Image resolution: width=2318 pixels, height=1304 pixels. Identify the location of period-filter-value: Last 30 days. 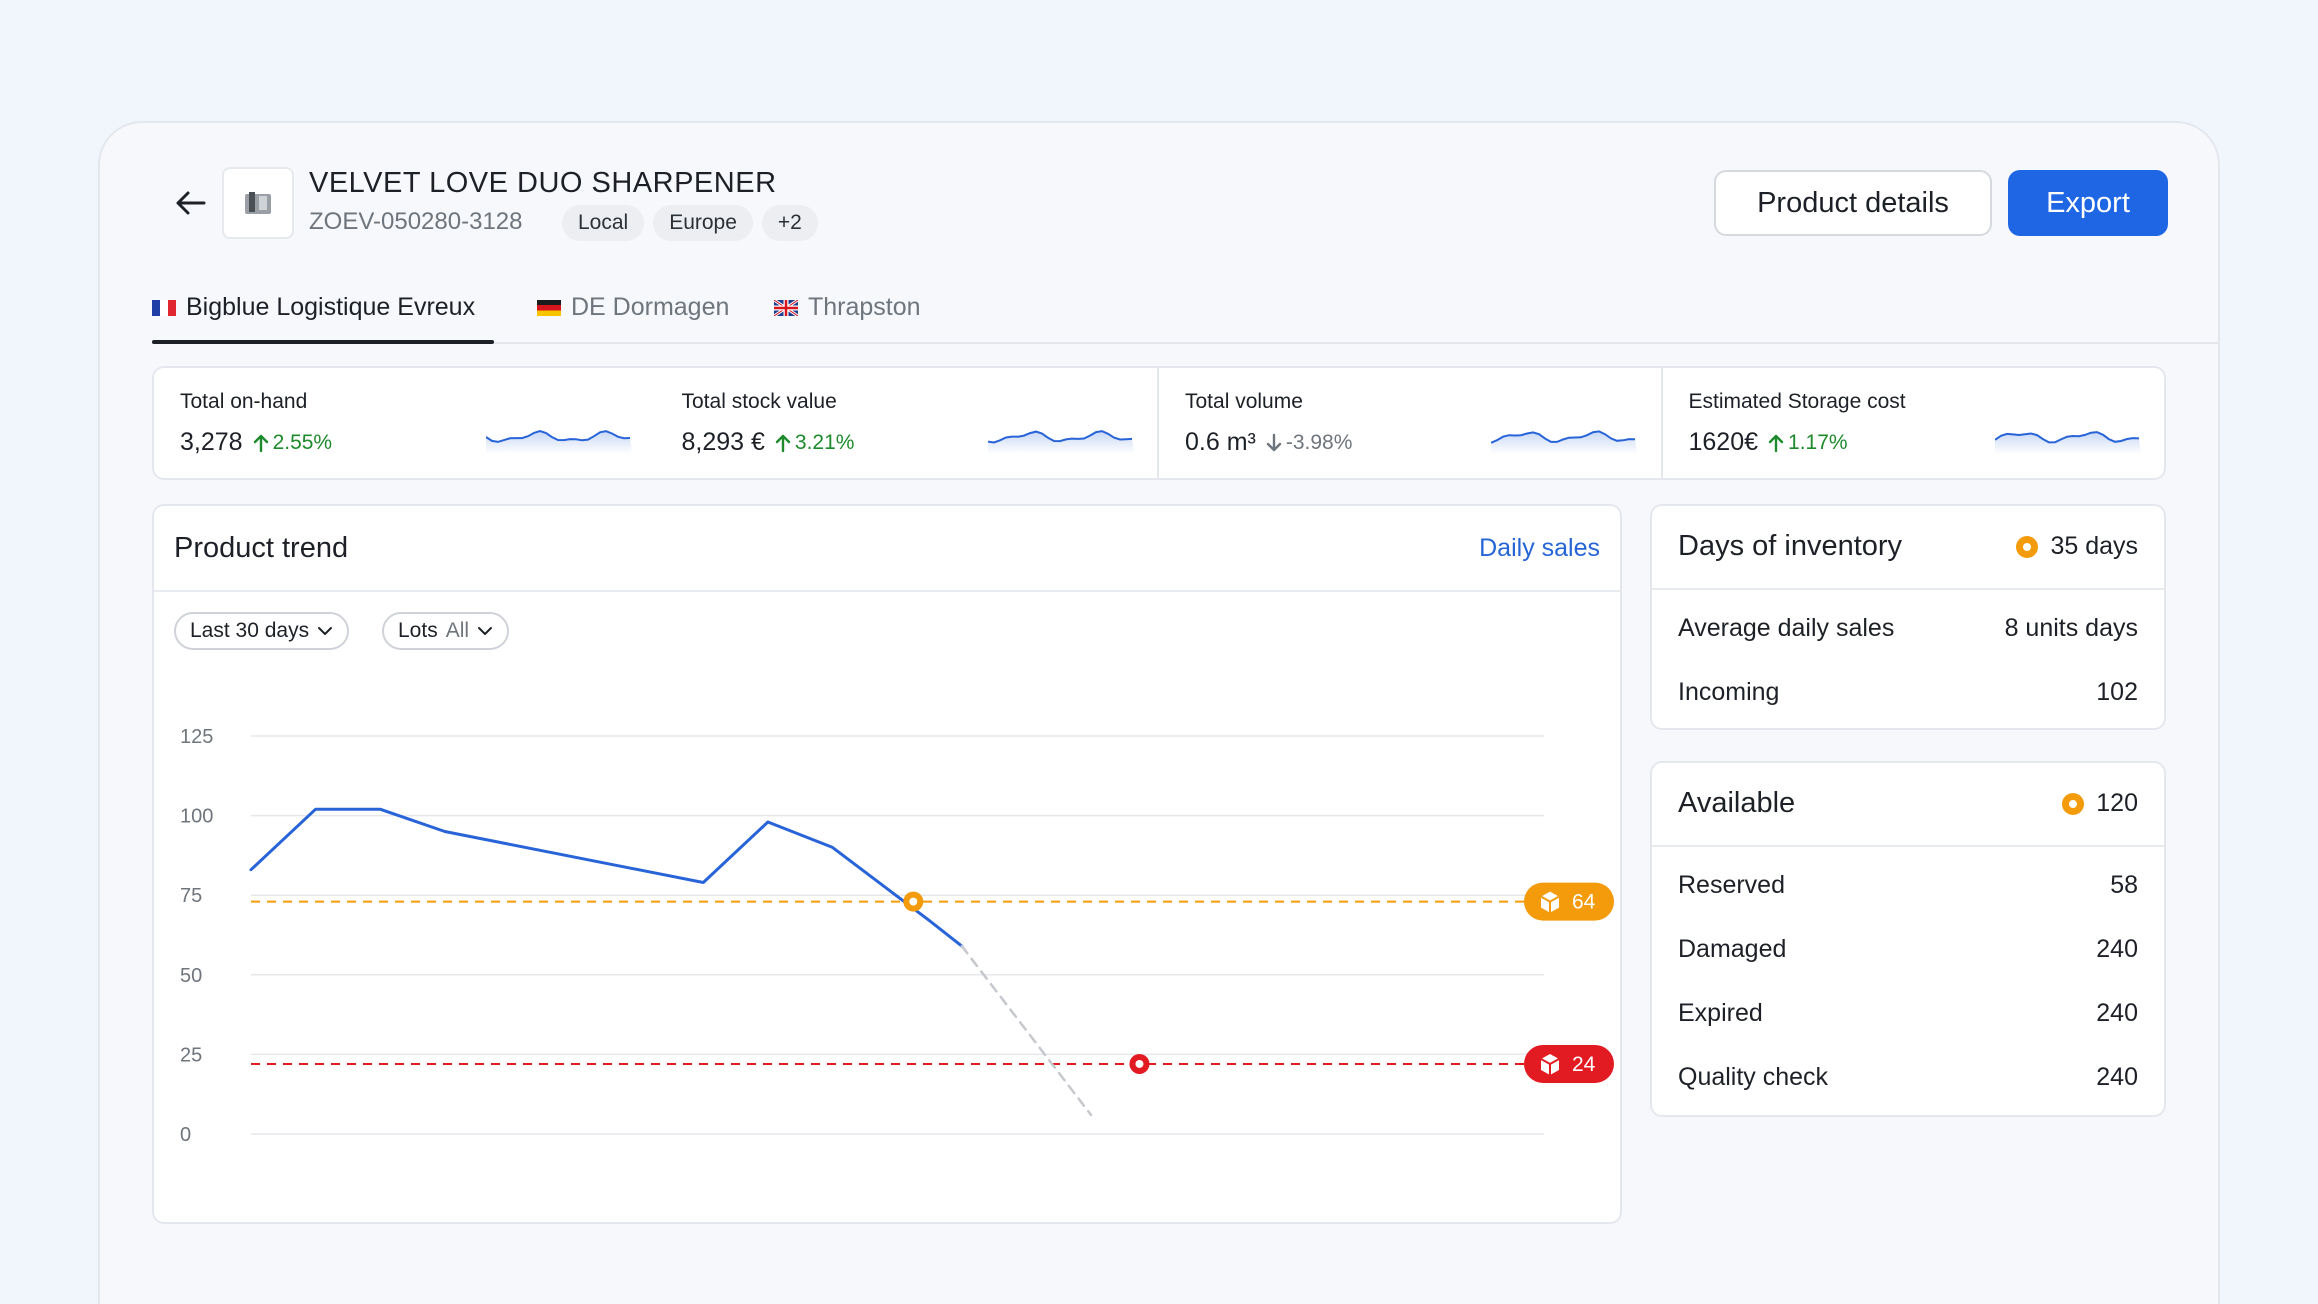
(250, 630).